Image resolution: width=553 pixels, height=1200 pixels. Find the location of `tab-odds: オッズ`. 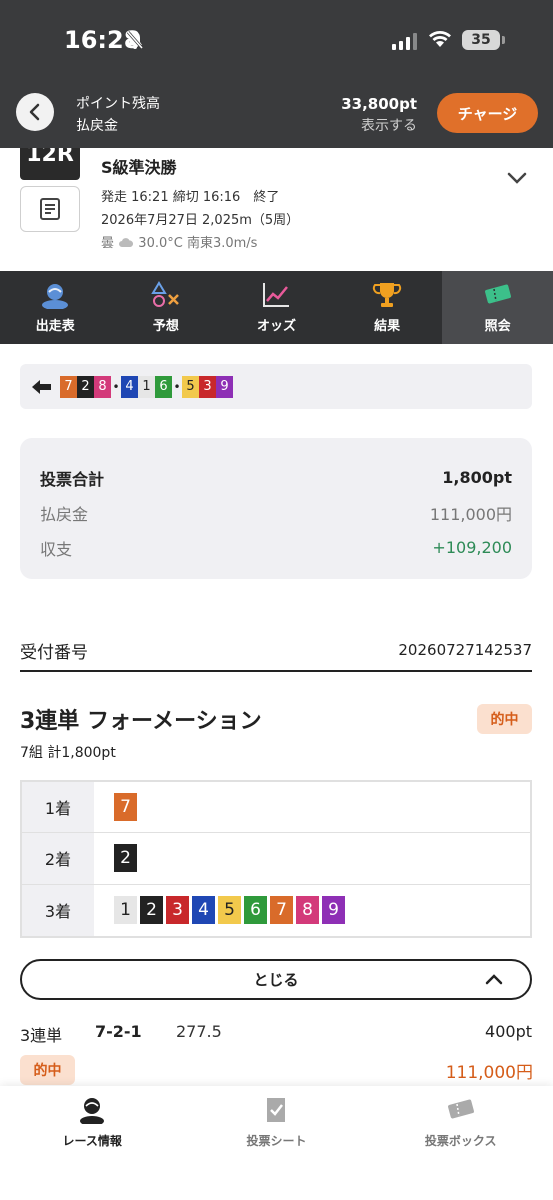

tab-odds: オッズ is located at coordinates (276, 307).